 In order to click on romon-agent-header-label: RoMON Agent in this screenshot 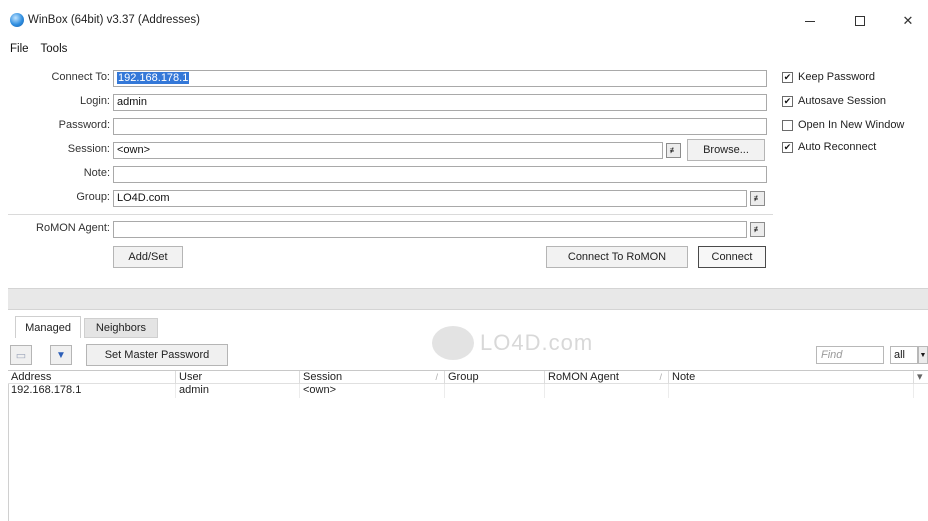, I will do `click(583, 377)`.